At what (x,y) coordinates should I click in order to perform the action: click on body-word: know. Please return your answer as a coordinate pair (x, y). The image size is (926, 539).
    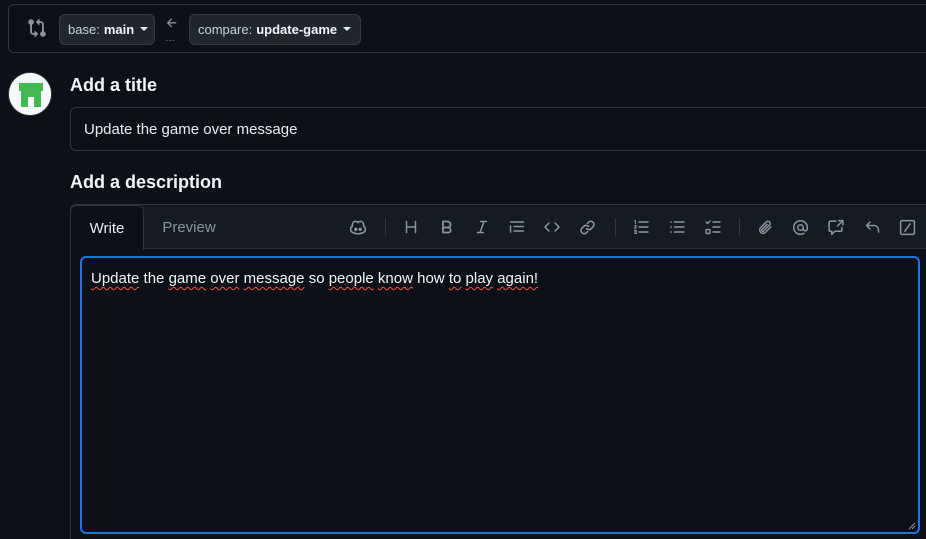
    Looking at the image, I should click on (395, 278).